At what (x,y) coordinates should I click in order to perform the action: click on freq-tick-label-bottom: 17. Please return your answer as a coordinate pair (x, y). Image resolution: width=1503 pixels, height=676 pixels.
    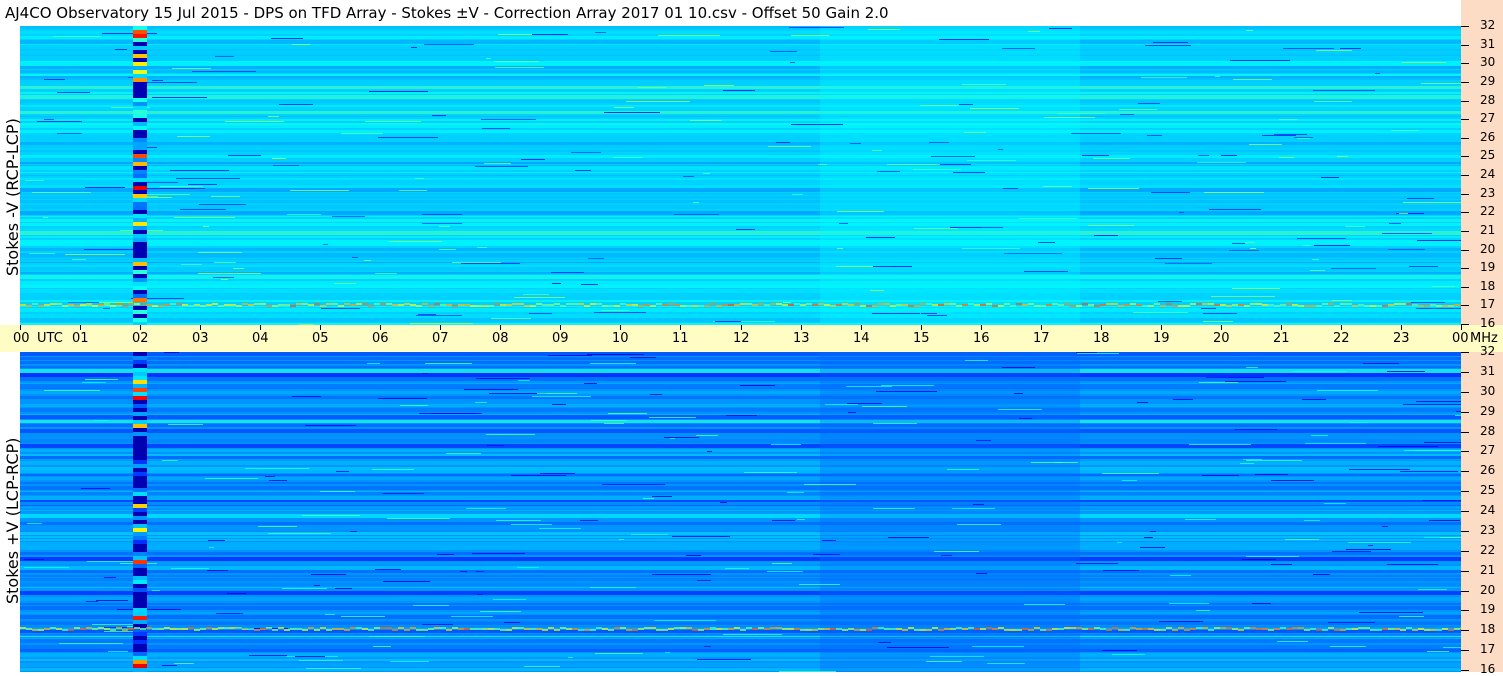
    Looking at the image, I should click on (1488, 649).